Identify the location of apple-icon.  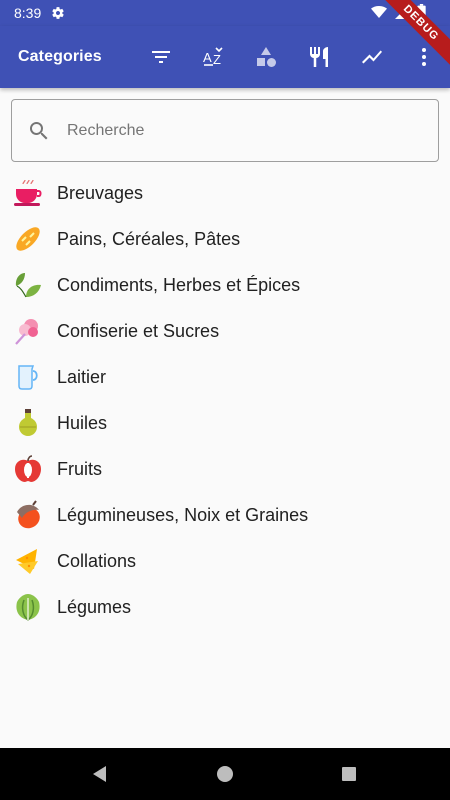
(28, 469).